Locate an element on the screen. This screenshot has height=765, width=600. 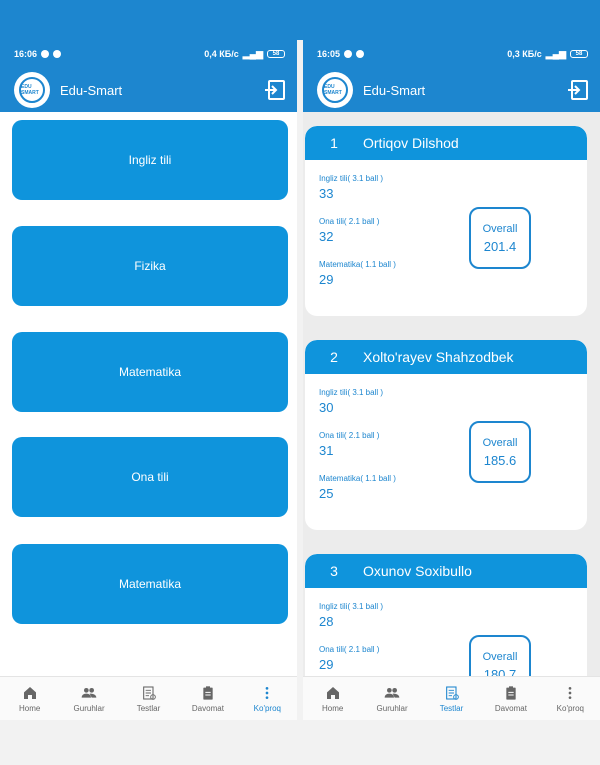
score-label: Matematika( 1.1 ball ) is located at coordinates (357, 478).